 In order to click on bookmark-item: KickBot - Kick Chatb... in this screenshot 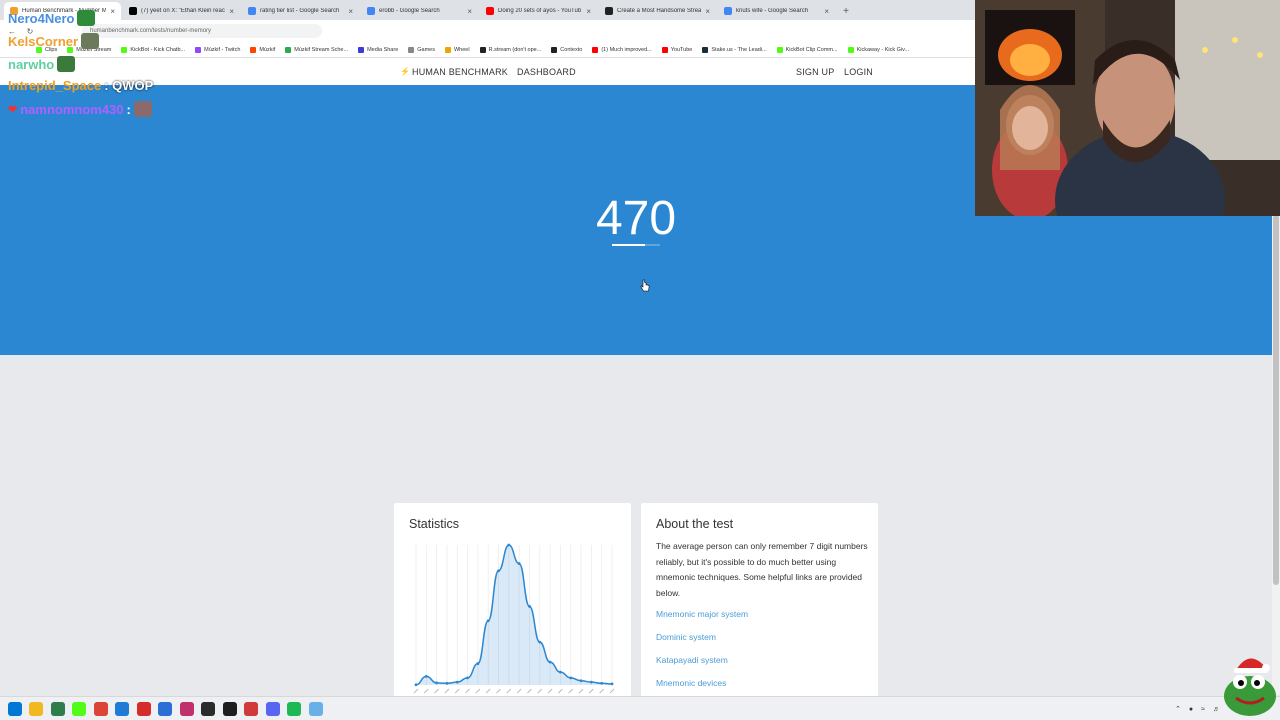, I will do `click(153, 49)`.